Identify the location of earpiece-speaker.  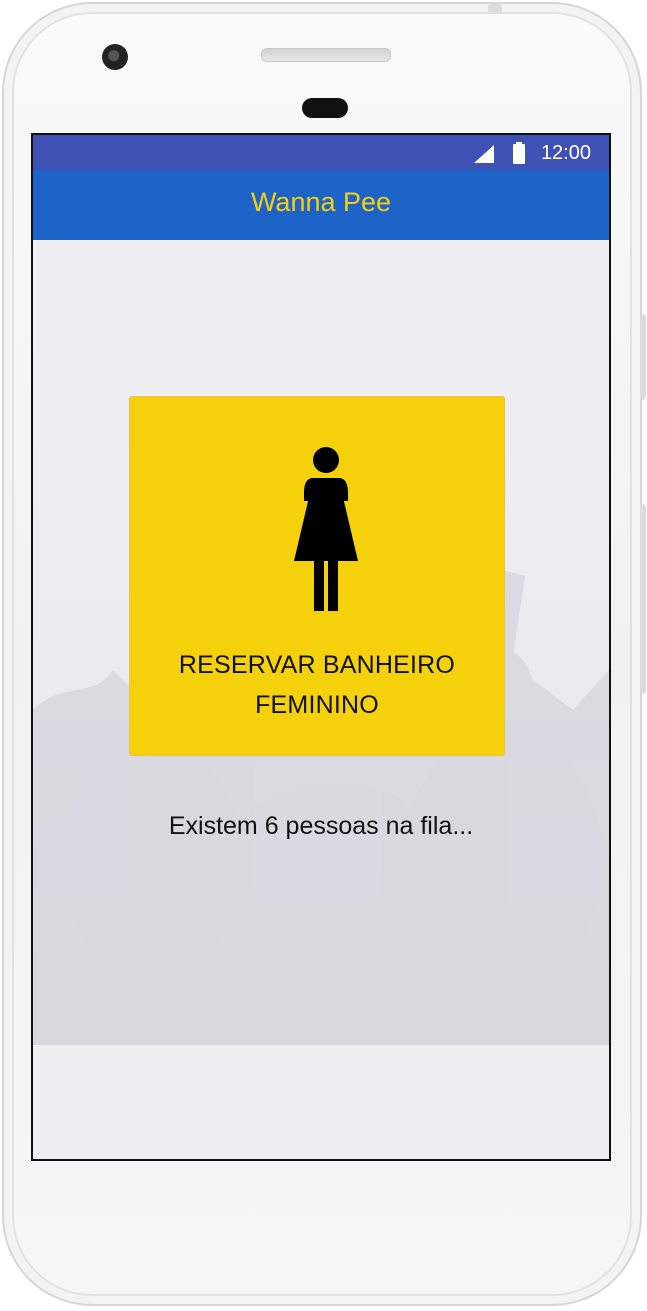
(326, 55).